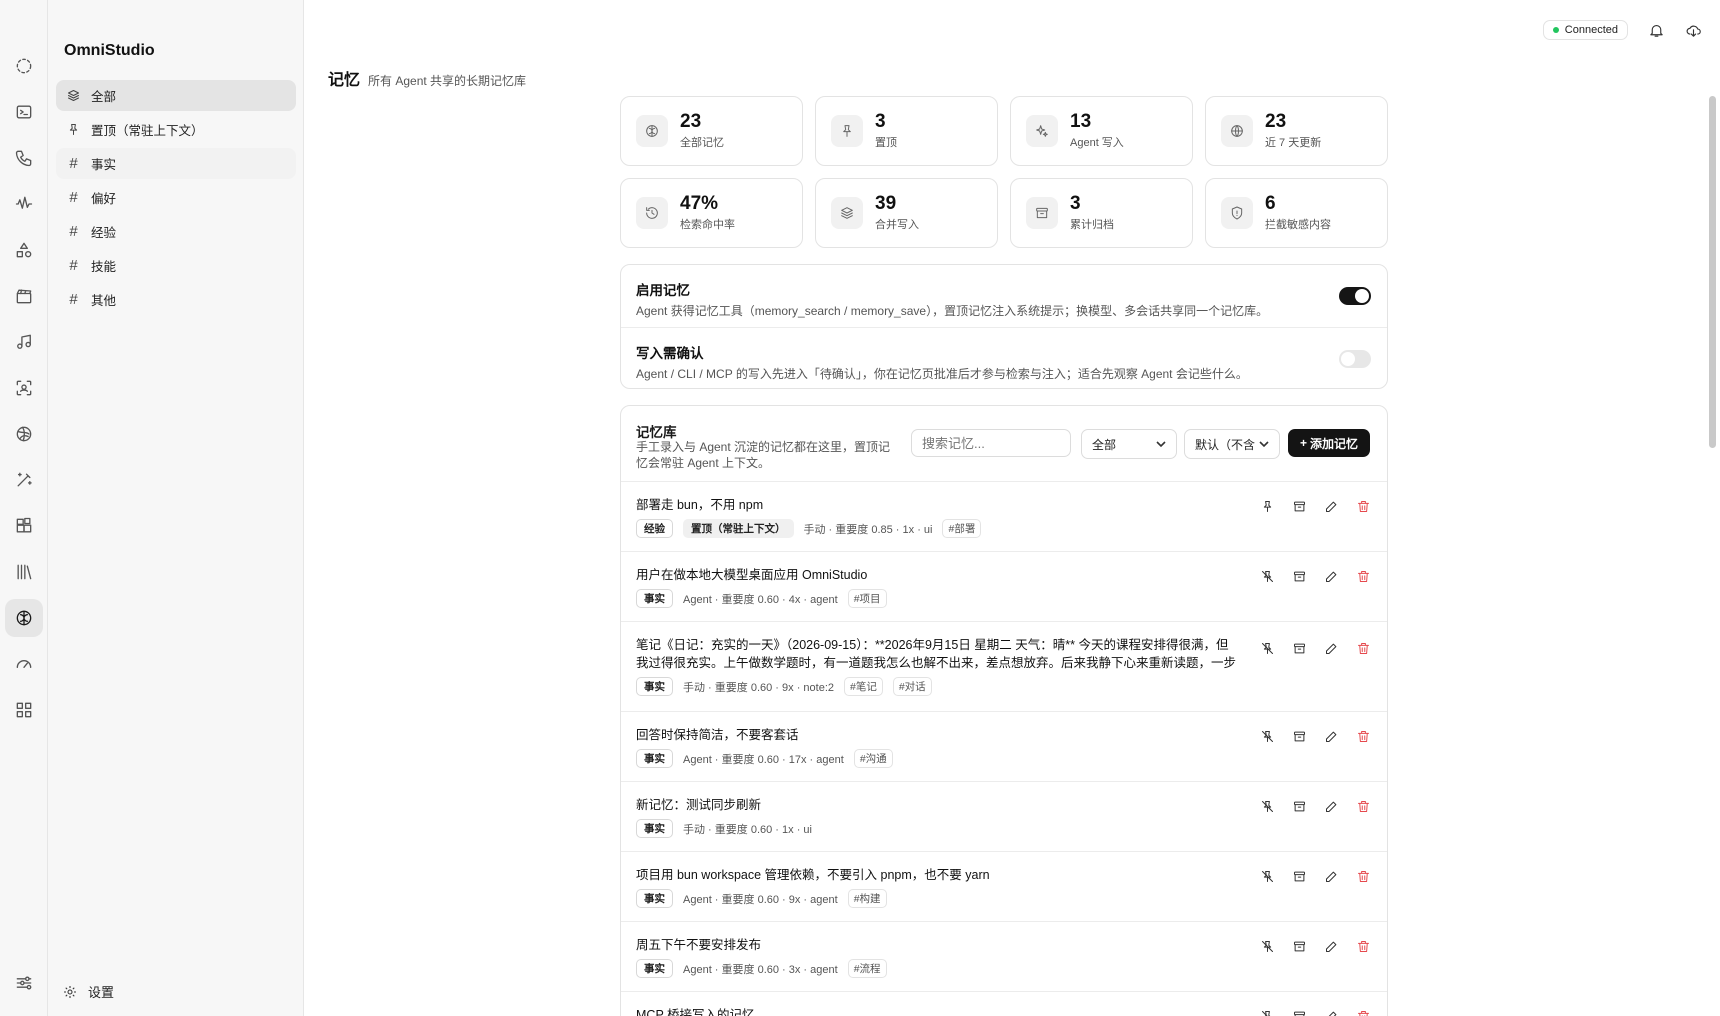 Image resolution: width=1720 pixels, height=1016 pixels. I want to click on sidebar-item-label: 技能, so click(104, 267).